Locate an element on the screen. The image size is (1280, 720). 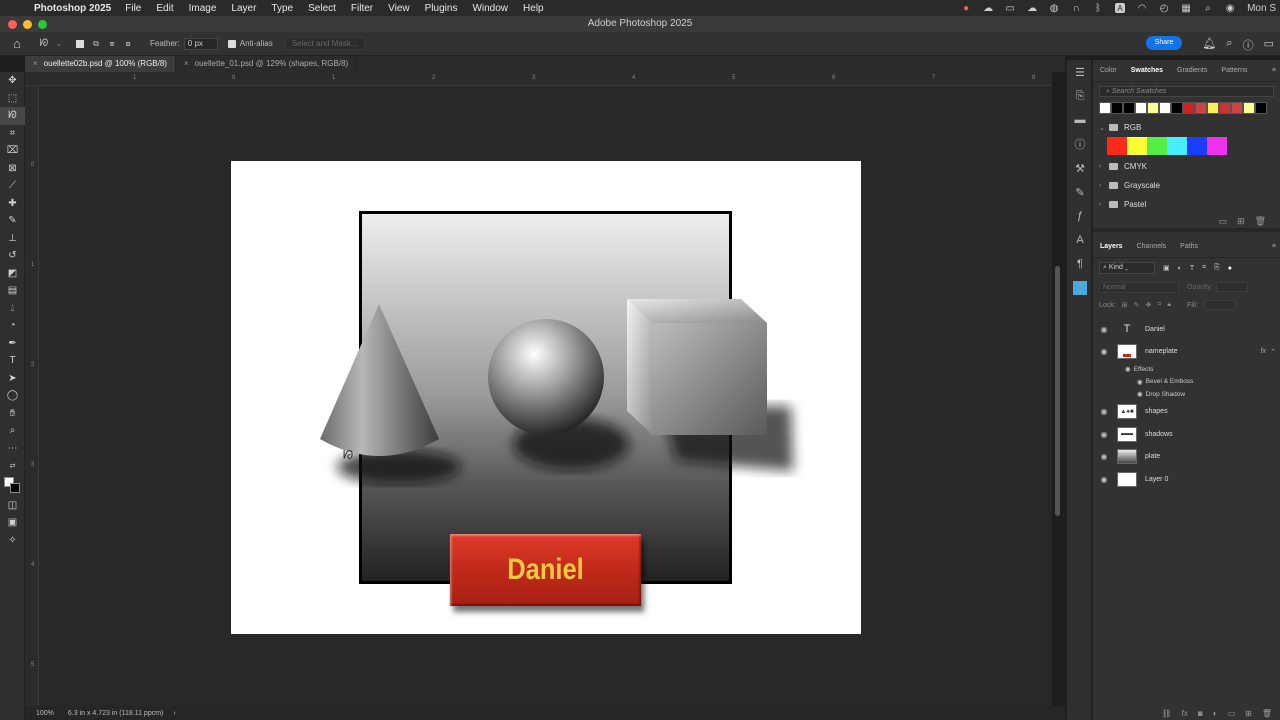
healing-brush-tool-icon: ✚ is located at coordinates (12, 204).